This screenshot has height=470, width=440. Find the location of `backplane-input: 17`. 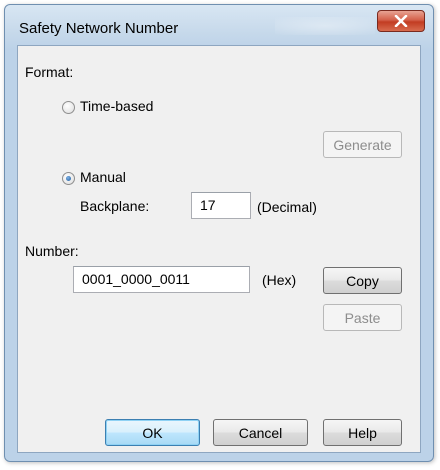

backplane-input: 17 is located at coordinates (221, 205).